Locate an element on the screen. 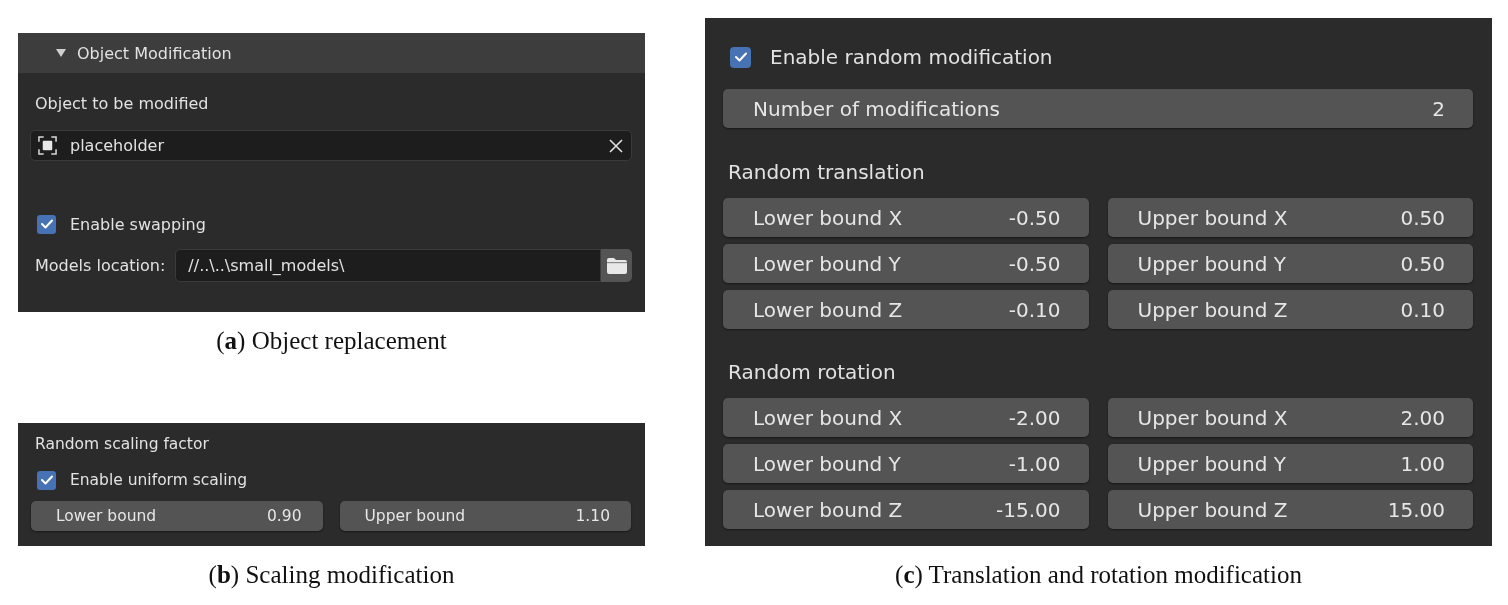  field-value: -0.10 is located at coordinates (1034, 309).